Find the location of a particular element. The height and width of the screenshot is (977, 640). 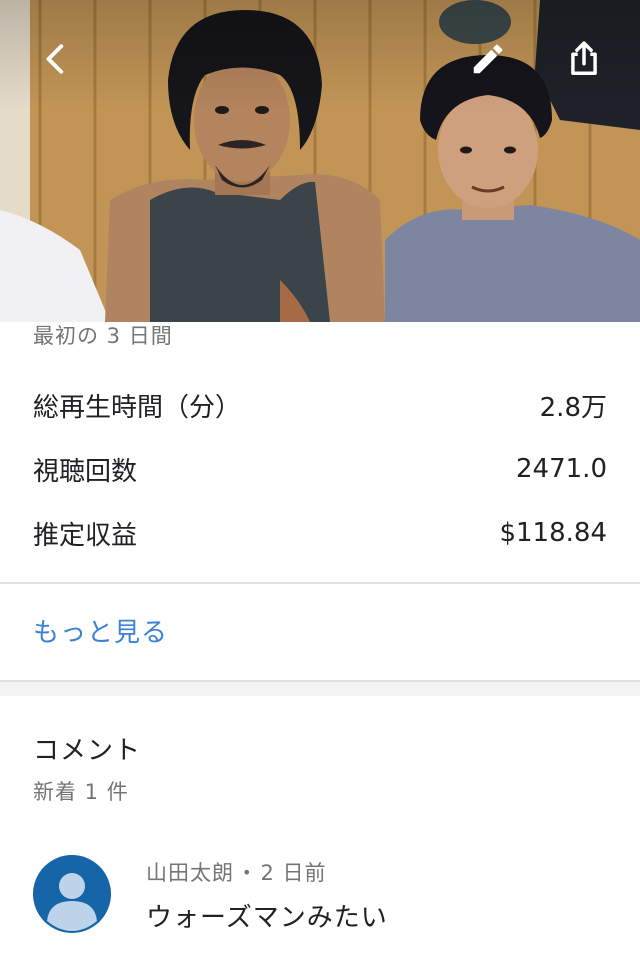

stat-row-views: 視聴回数 2471.0 is located at coordinates (320, 469).